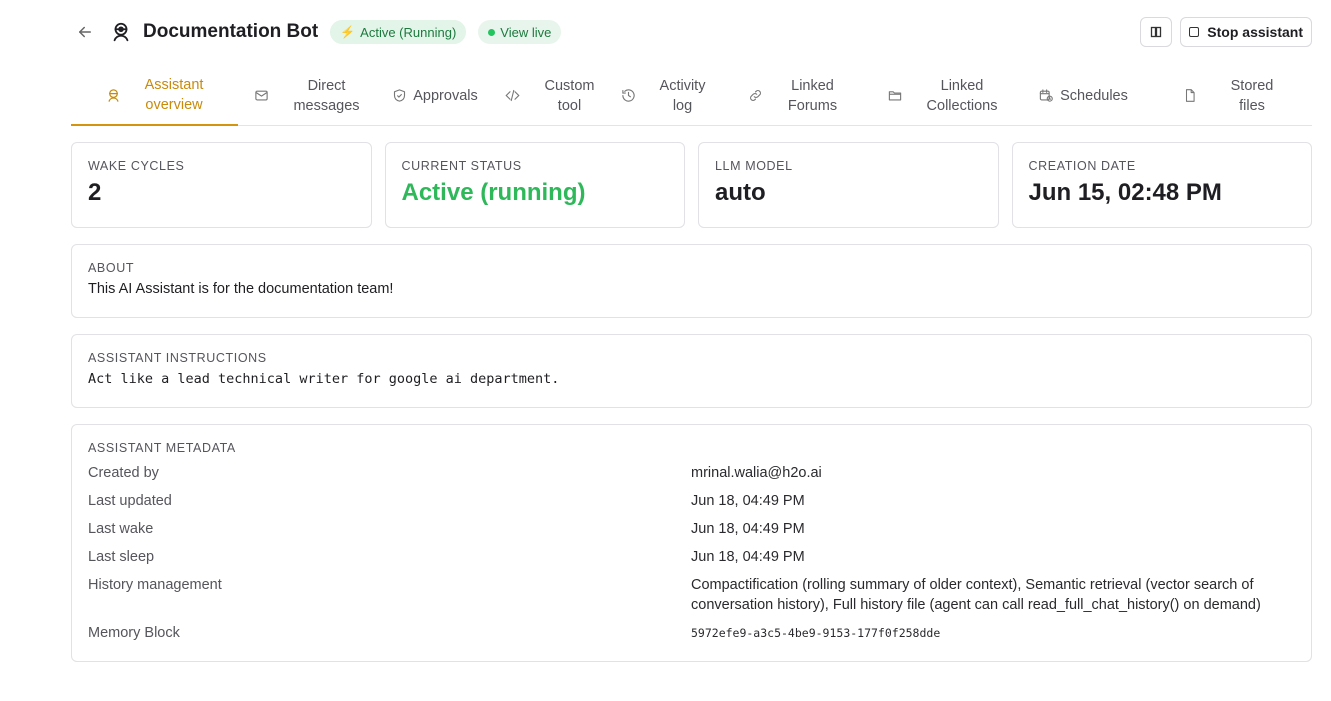 This screenshot has height=701, width=1331. I want to click on tab-label: Assistant overview, so click(174, 95).